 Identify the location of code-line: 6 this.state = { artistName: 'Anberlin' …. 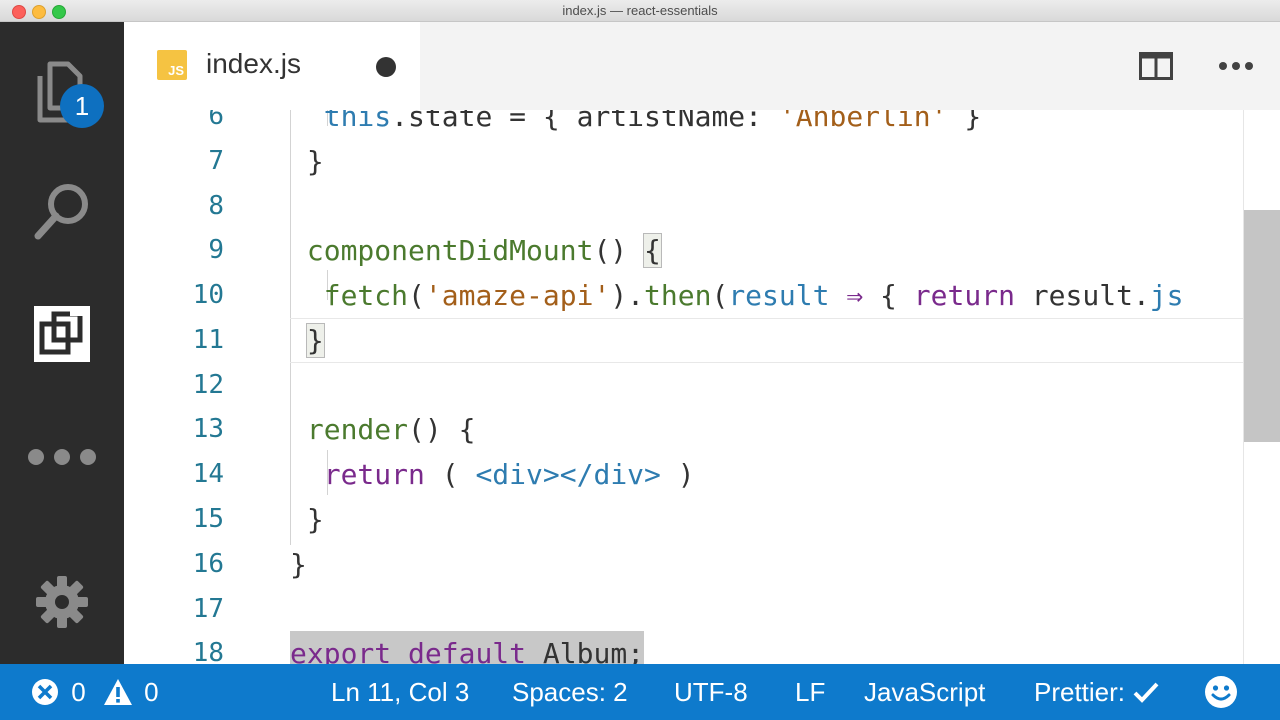
(684, 124).